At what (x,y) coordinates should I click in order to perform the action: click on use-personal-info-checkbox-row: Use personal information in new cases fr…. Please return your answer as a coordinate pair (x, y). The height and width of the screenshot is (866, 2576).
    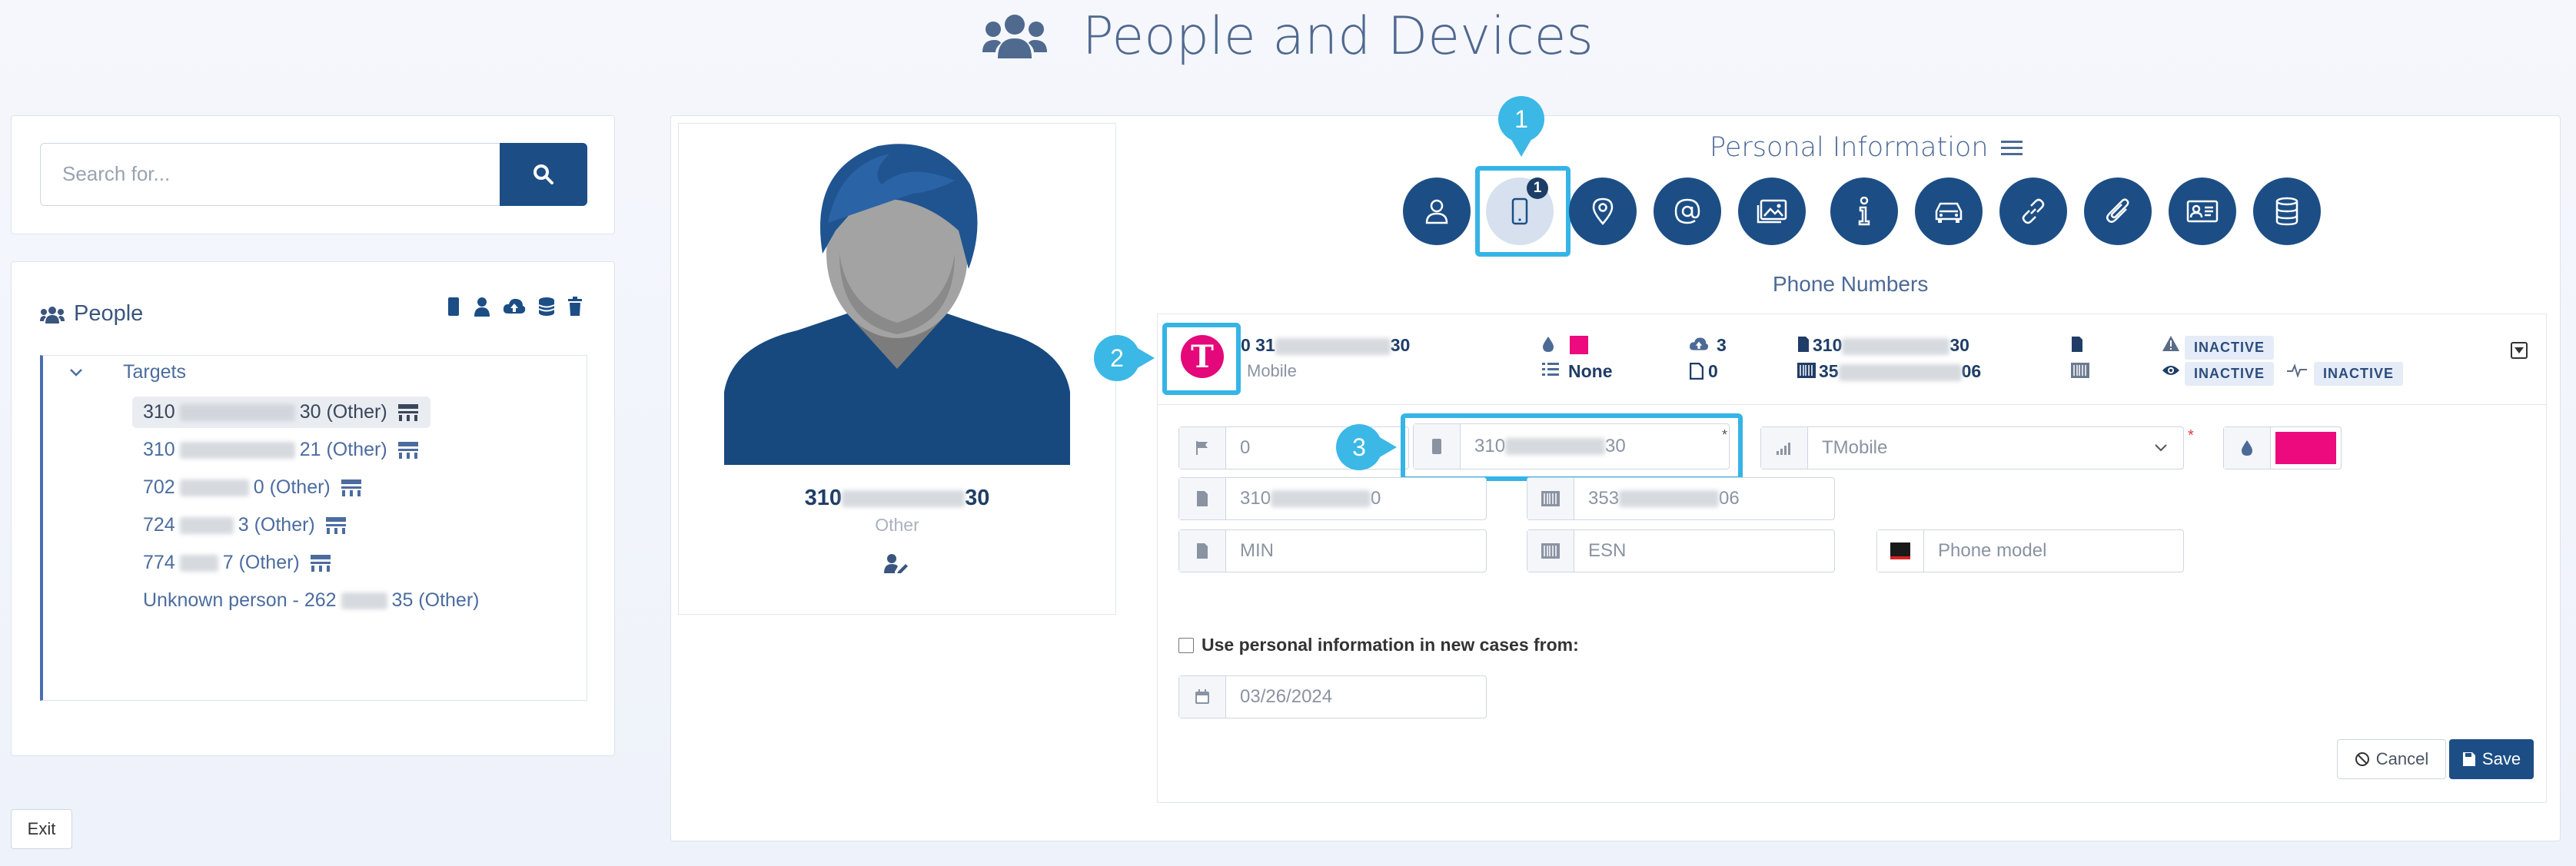
    Looking at the image, I should click on (1378, 645).